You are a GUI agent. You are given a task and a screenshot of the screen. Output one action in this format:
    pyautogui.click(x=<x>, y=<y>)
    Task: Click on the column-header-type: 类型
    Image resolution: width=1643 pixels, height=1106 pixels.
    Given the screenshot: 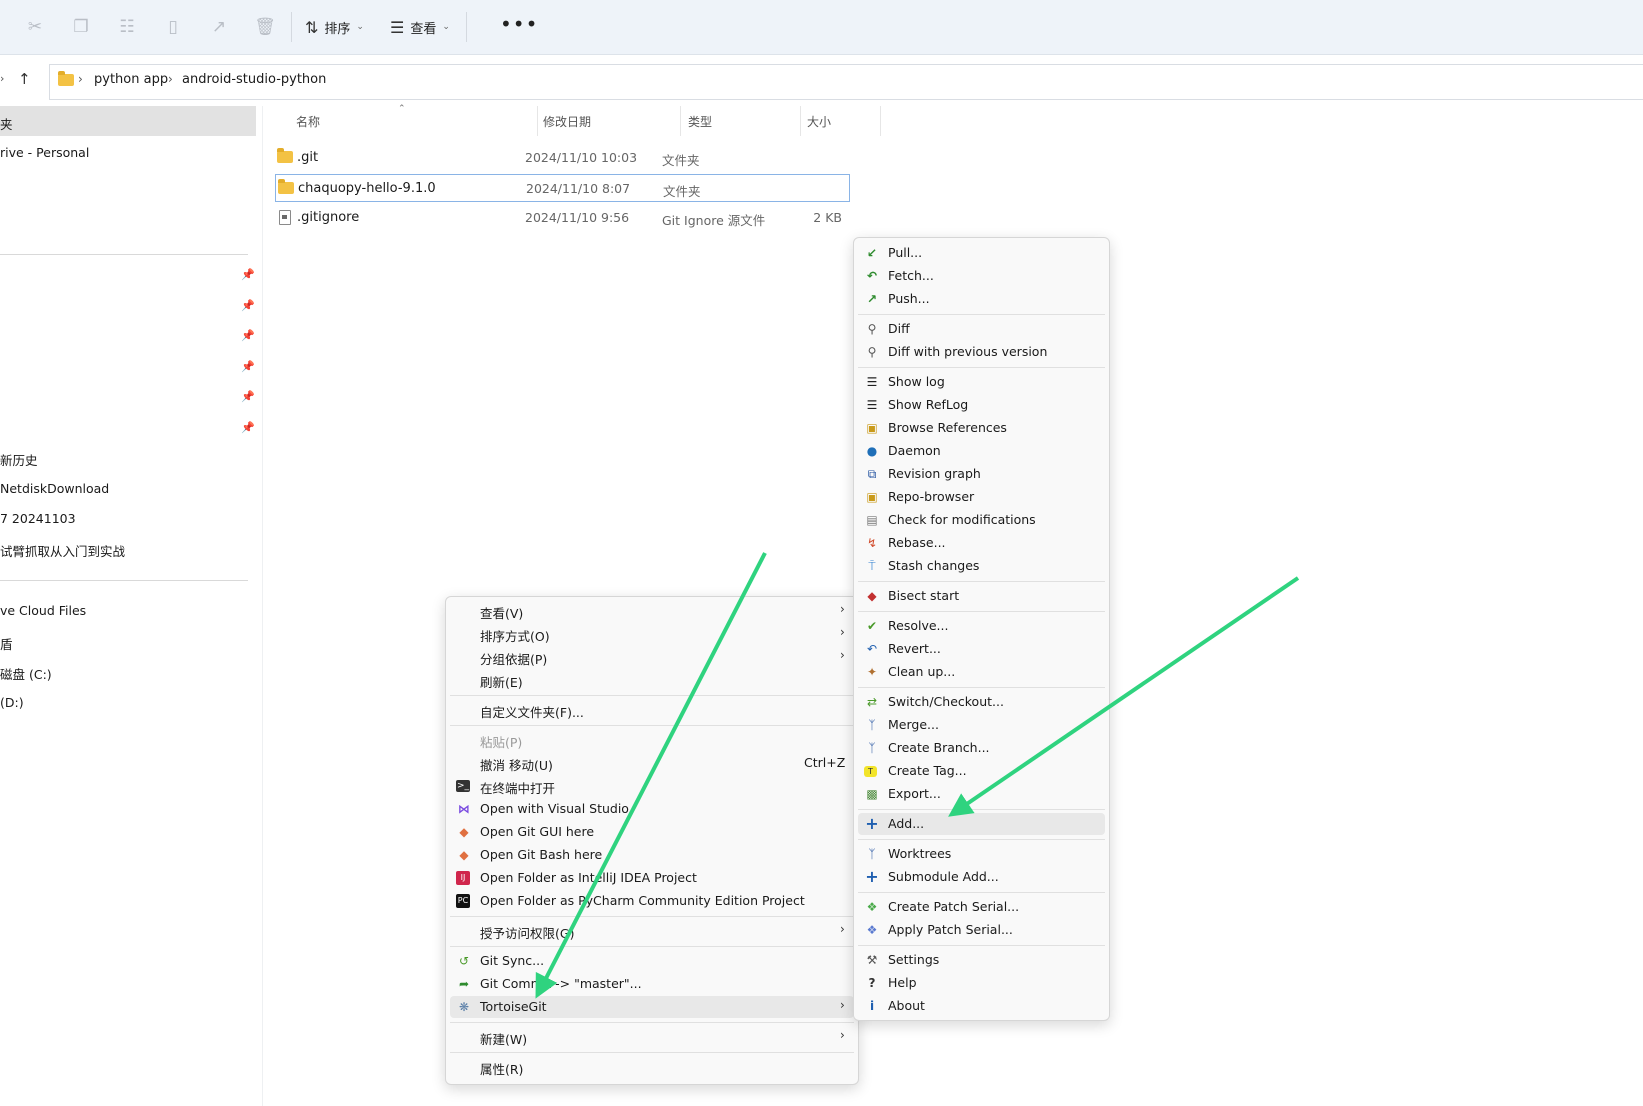 What is the action you would take?
    pyautogui.click(x=700, y=121)
    